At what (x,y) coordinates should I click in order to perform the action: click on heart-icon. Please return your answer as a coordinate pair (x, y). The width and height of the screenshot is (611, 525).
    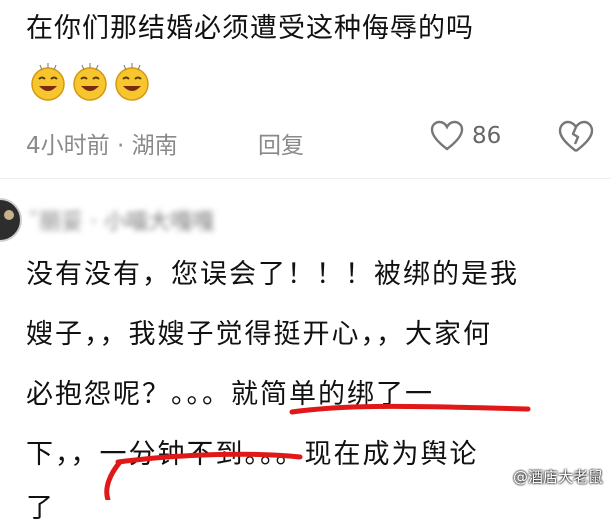
    Looking at the image, I should click on (447, 135).